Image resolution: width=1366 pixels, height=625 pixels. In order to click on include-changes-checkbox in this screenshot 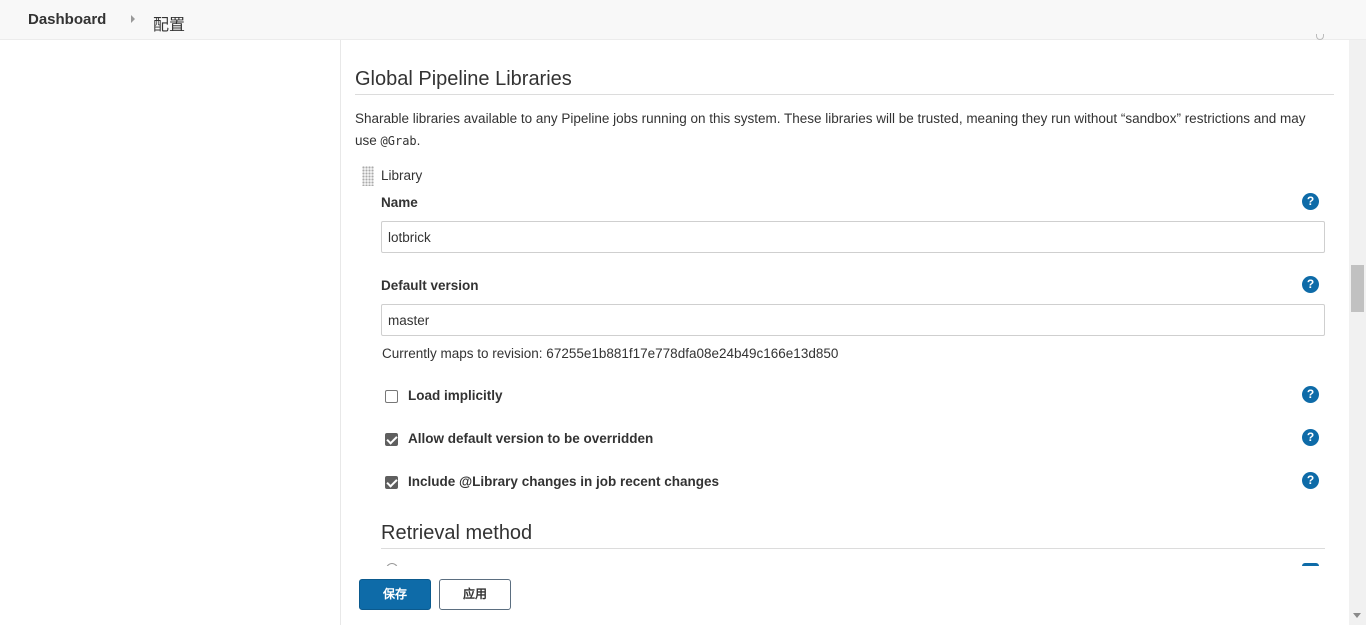, I will do `click(391, 482)`.